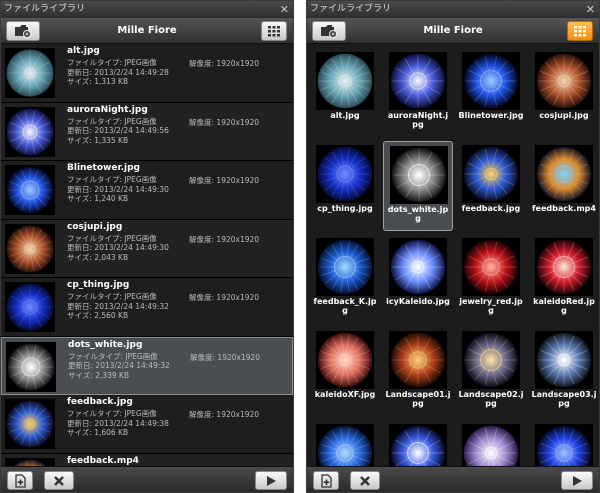 The height and width of the screenshot is (493, 600). I want to click on file-grid-item: feedback_K.jpg, so click(345, 279).